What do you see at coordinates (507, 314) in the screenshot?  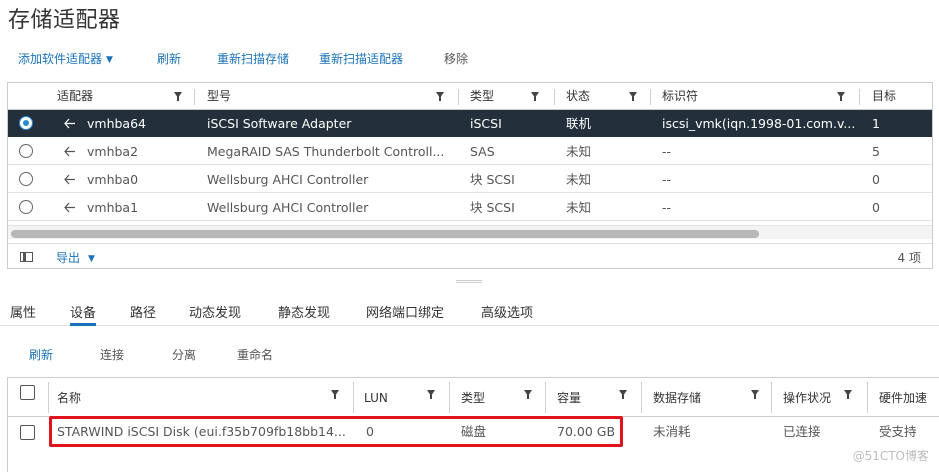 I see `tab-advanced-options: 高级选项` at bounding box center [507, 314].